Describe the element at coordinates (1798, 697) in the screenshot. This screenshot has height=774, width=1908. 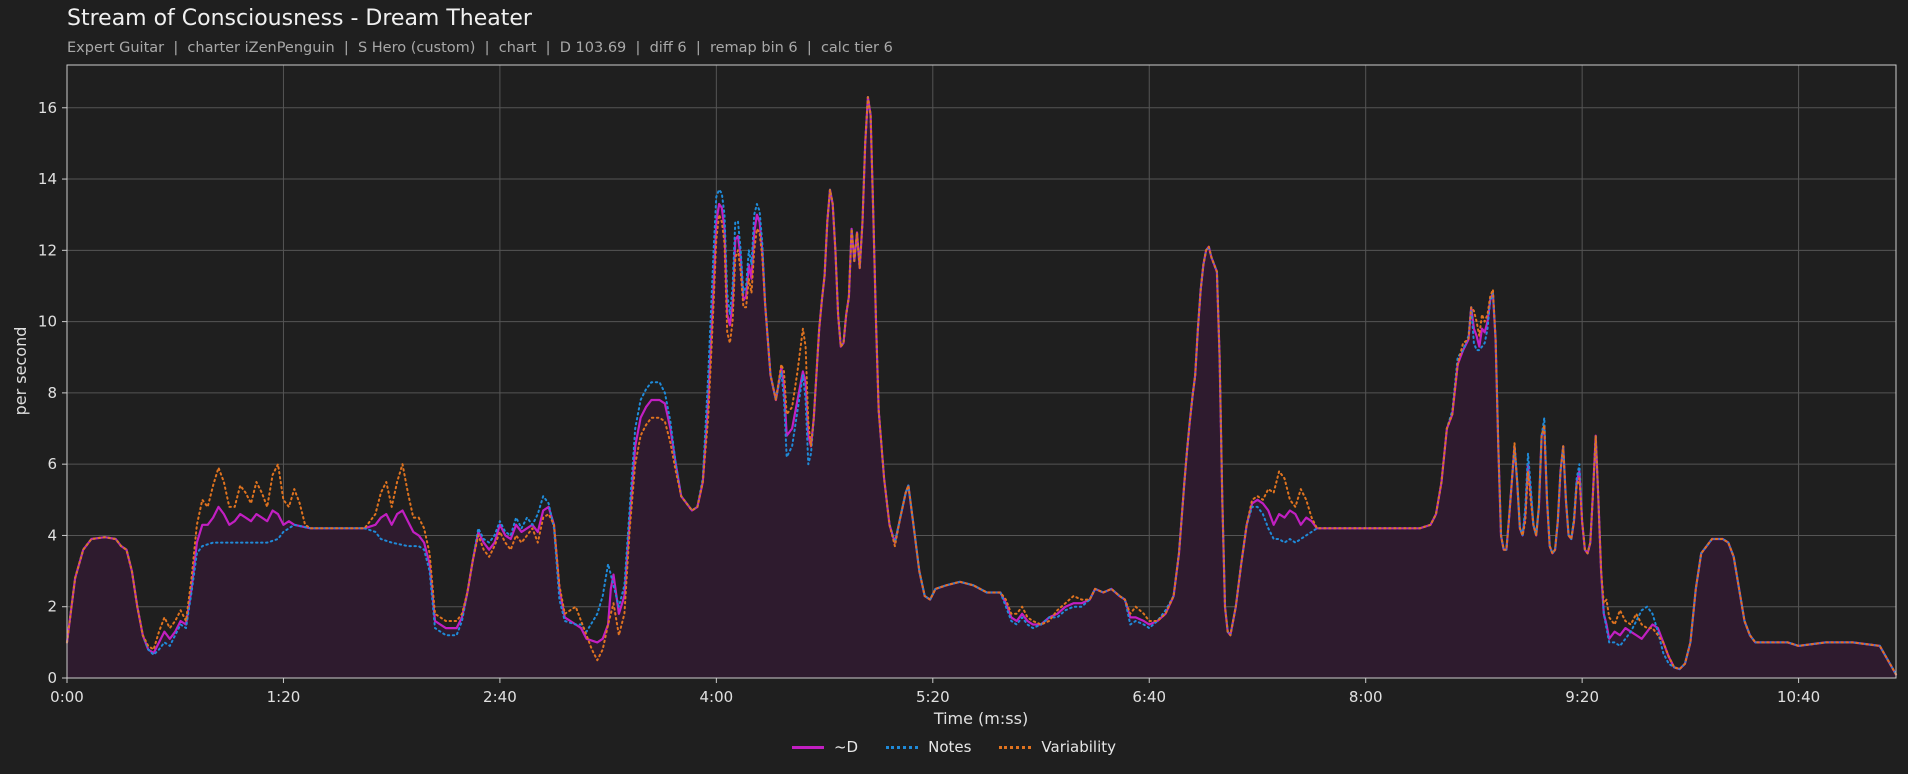
I see `x-tick-label: 10:40` at that location.